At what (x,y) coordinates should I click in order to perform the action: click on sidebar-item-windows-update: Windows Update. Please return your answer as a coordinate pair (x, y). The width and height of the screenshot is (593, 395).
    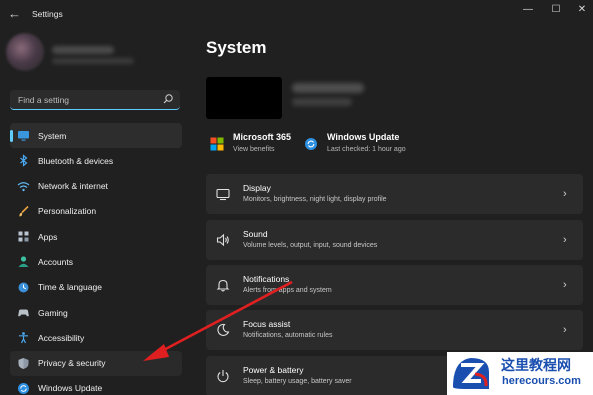
    Looking at the image, I should click on (96, 385).